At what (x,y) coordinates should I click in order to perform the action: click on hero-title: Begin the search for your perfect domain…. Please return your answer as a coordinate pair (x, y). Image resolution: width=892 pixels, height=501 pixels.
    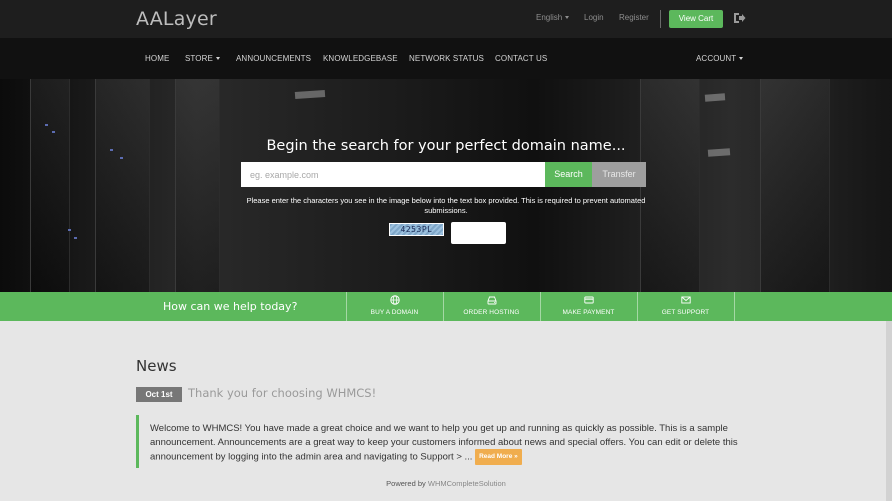
    Looking at the image, I should click on (446, 146).